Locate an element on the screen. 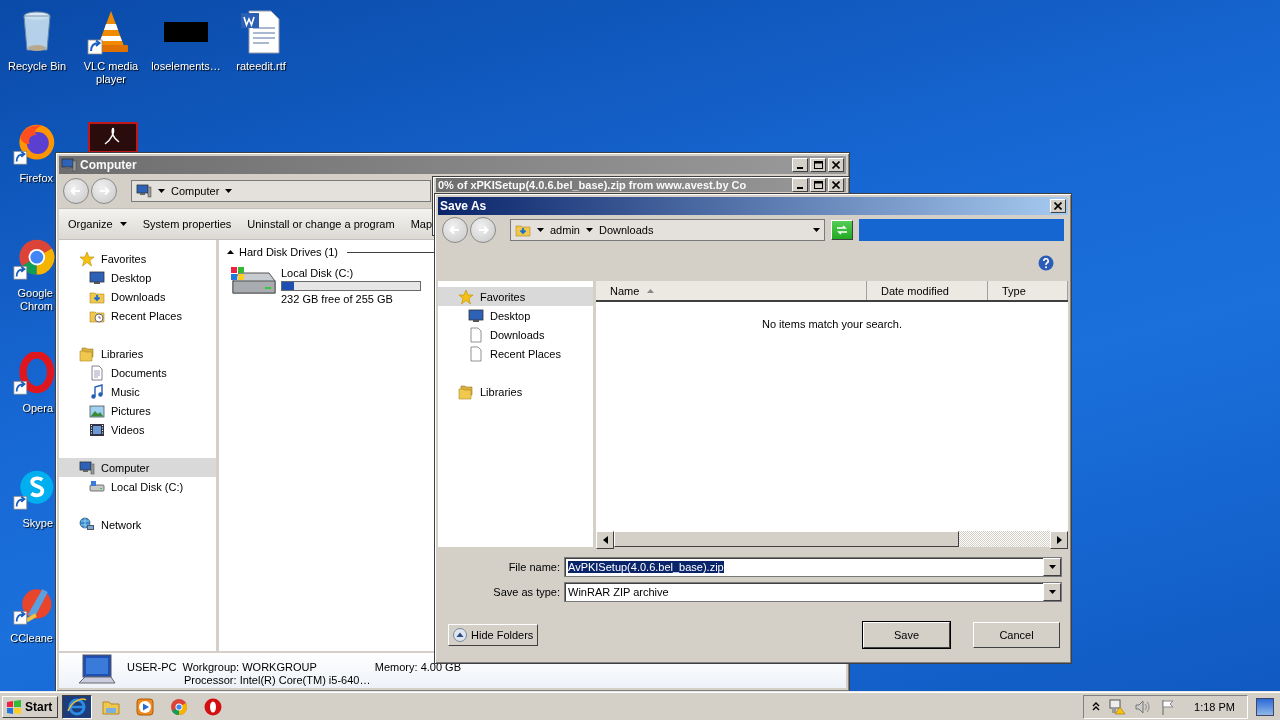 The image size is (1280, 720). dialog-title: Save As is located at coordinates (464, 206).